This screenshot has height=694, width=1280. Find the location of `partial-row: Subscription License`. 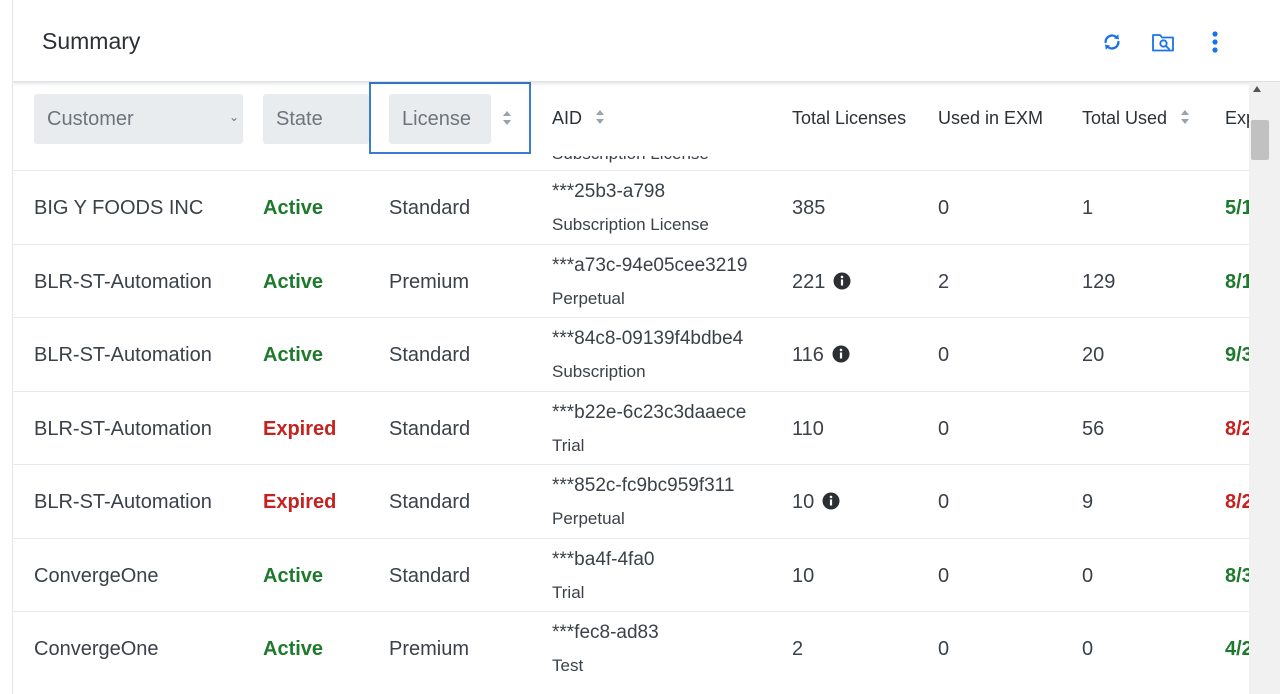

partial-row: Subscription License is located at coordinates (631, 164).